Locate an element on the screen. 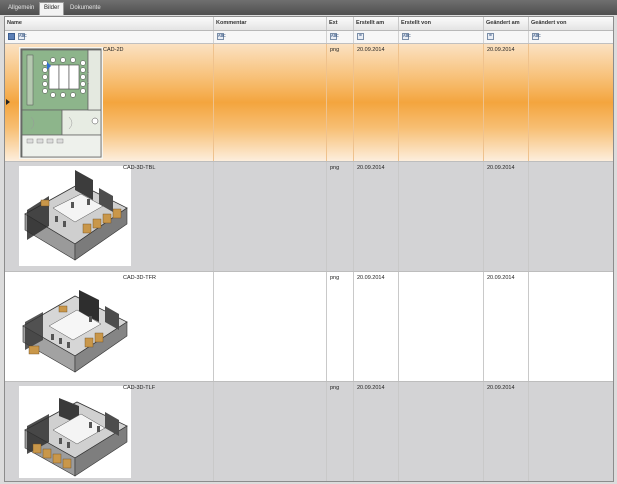 Image resolution: width=617 pixels, height=484 pixels. cell-name: CAD-3D-TLF is located at coordinates (109, 431).